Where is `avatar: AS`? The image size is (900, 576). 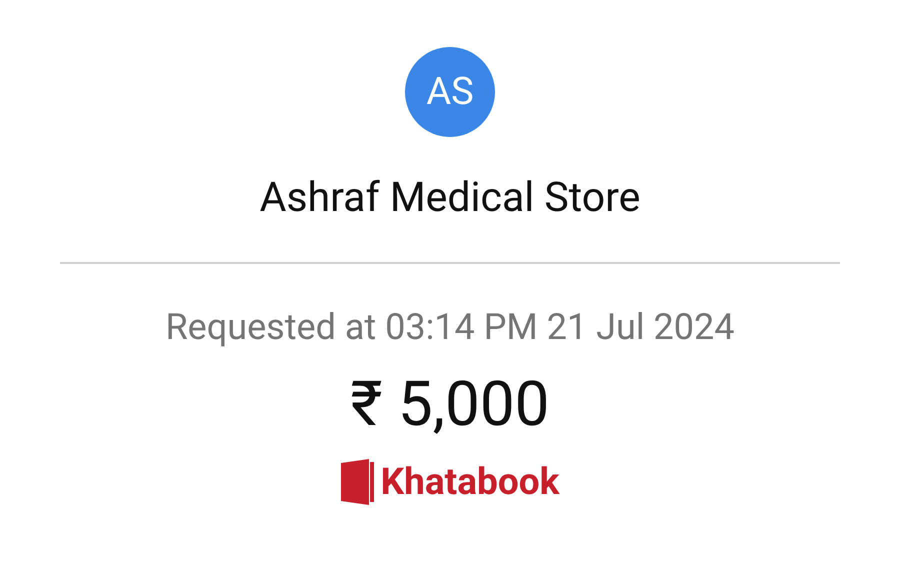 avatar: AS is located at coordinates (450, 92).